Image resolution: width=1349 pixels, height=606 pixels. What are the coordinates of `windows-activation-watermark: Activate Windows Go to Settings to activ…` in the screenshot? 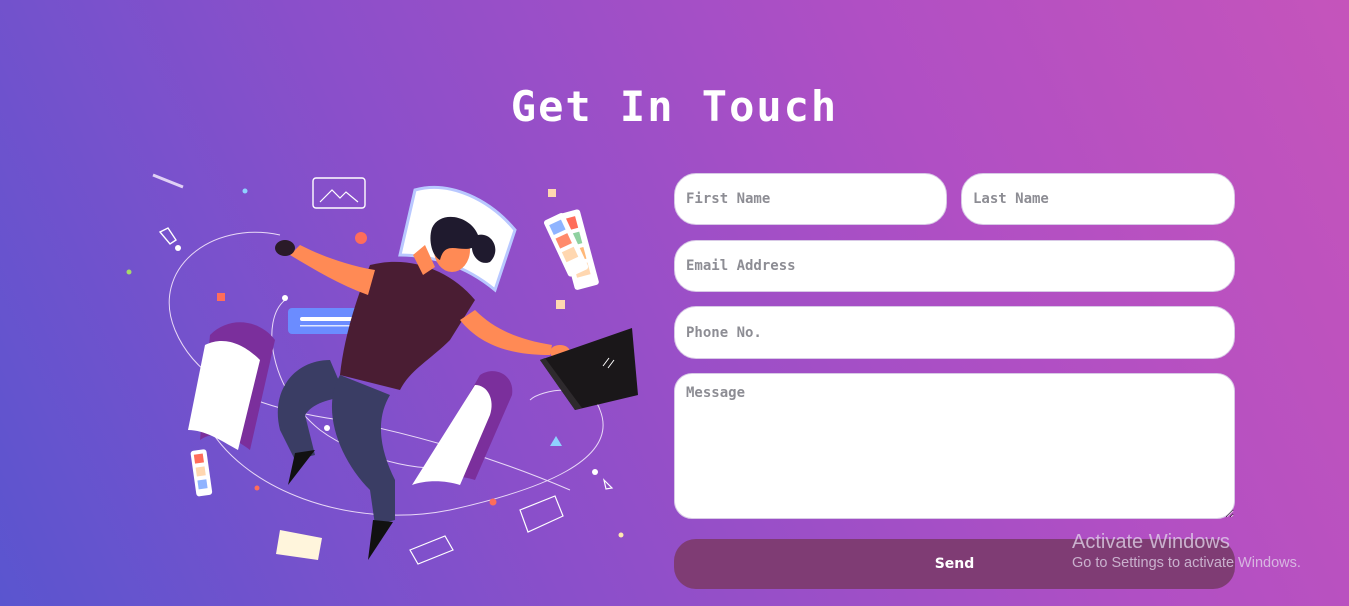 It's located at (1186, 551).